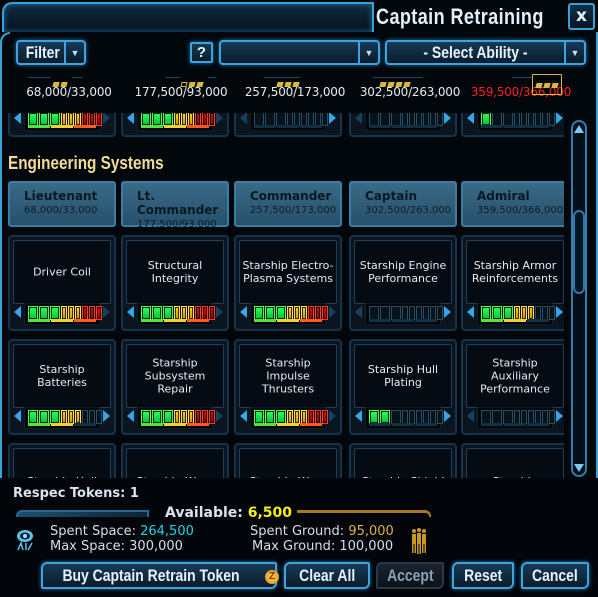  What do you see at coordinates (51, 52) in the screenshot?
I see `filter-dropdown: Filter ▼` at bounding box center [51, 52].